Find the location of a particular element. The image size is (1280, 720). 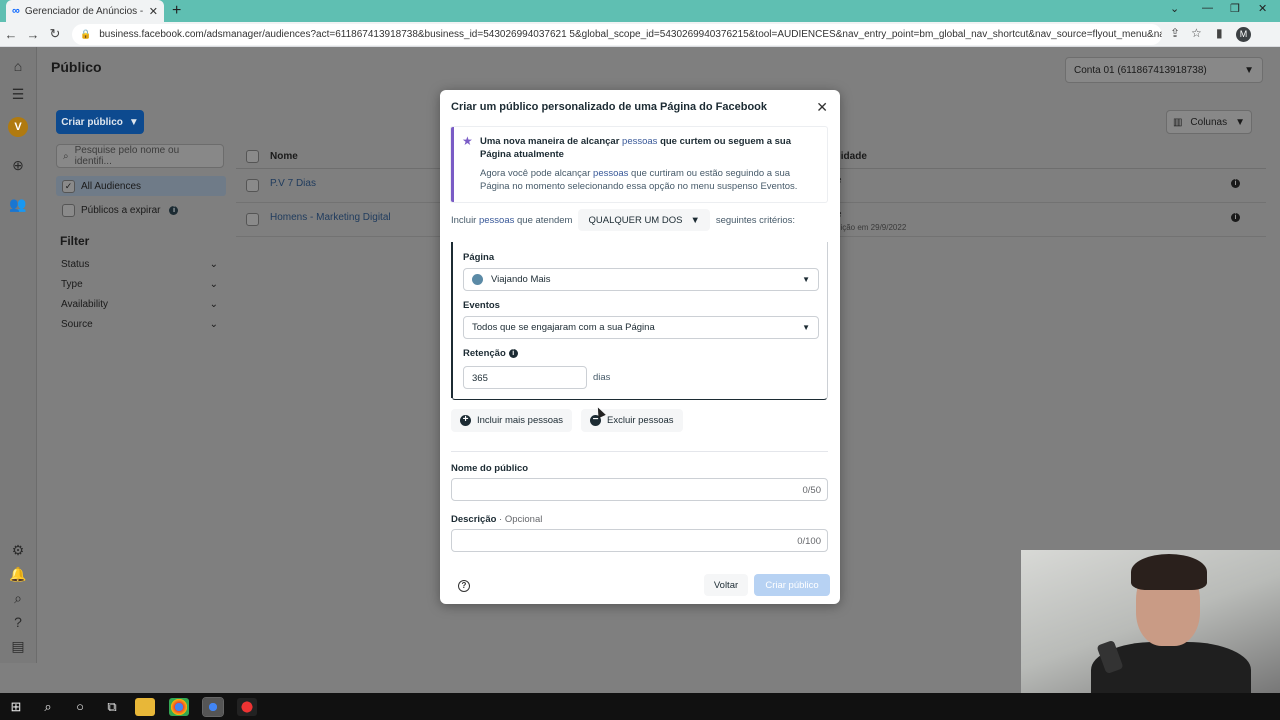

browser-profile-avatar: M is located at coordinates (1243, 34).